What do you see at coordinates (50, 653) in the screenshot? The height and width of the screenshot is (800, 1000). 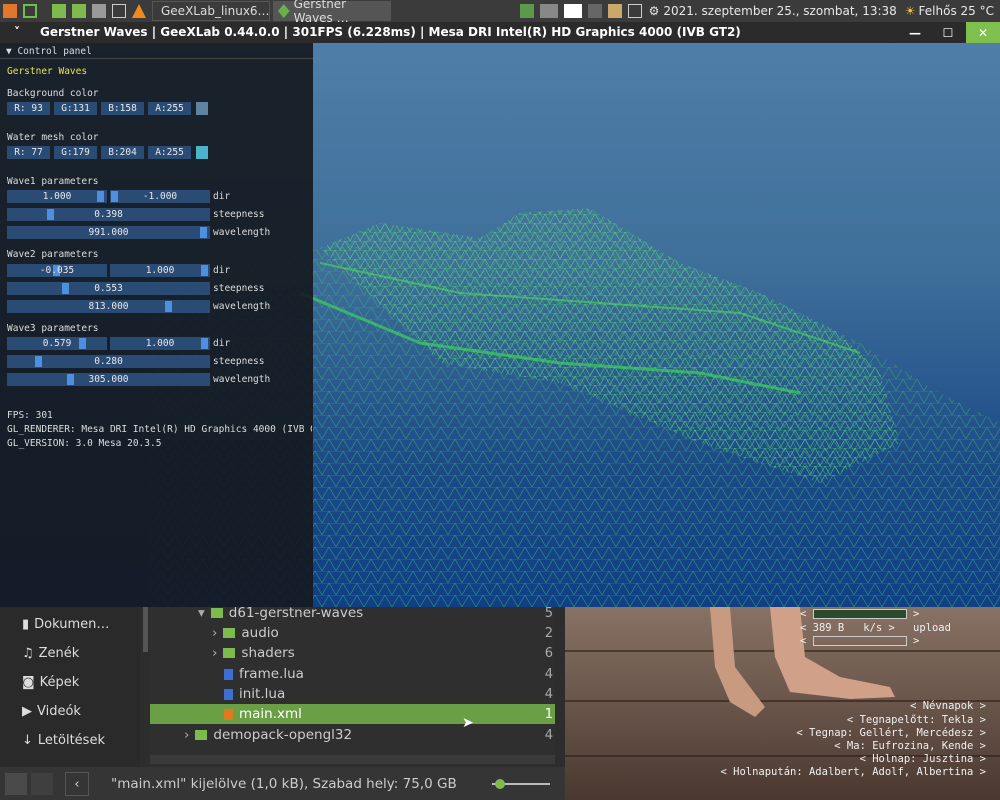 I see `sidebar-item-music: ♫ Zenék` at bounding box center [50, 653].